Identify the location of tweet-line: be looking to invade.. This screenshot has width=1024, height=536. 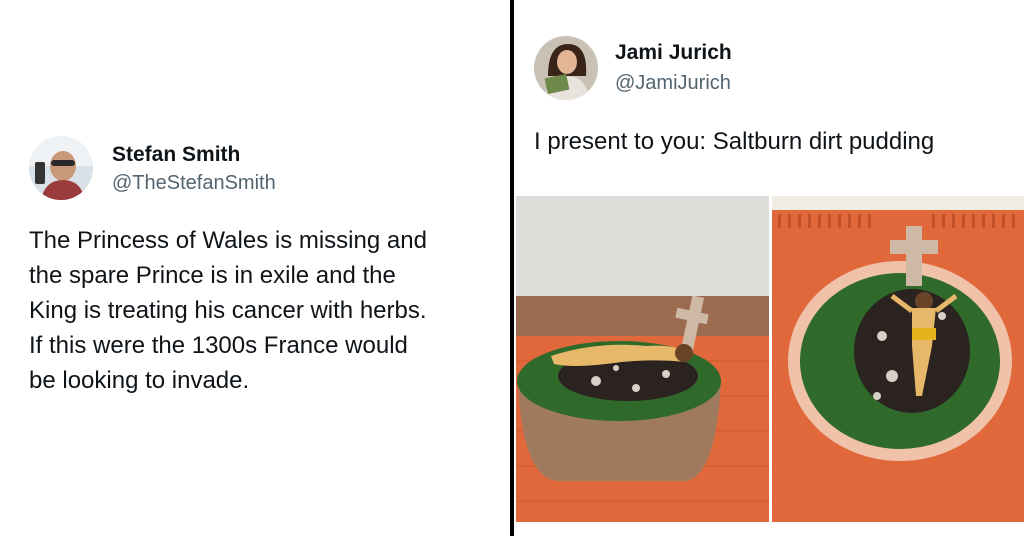
(139, 380).